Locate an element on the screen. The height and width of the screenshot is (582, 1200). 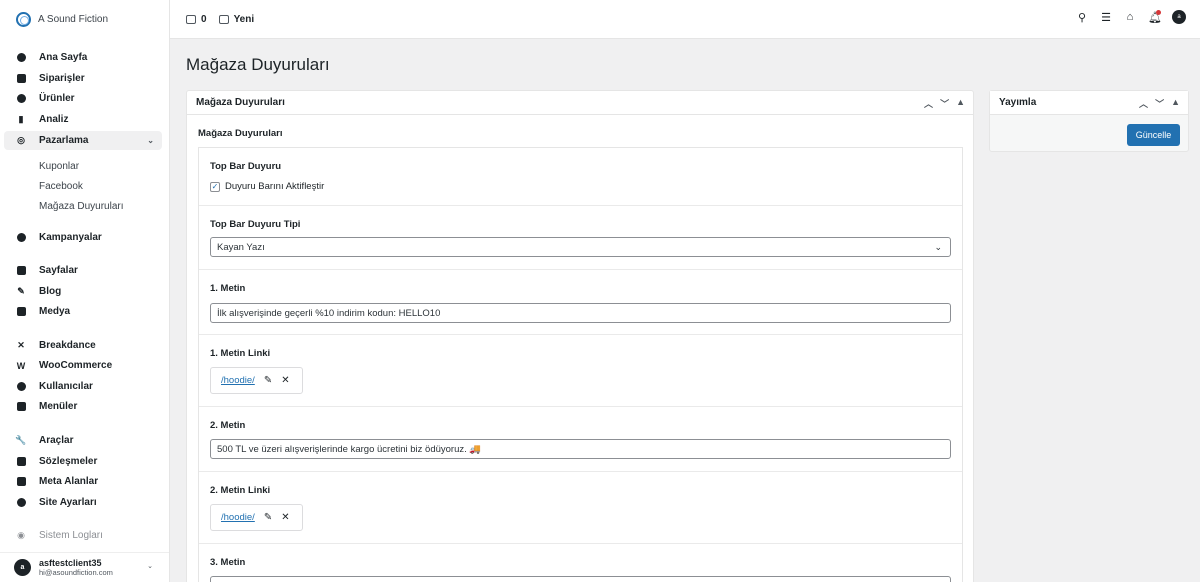
search-icon: ⚲ is located at coordinates (1082, 17).